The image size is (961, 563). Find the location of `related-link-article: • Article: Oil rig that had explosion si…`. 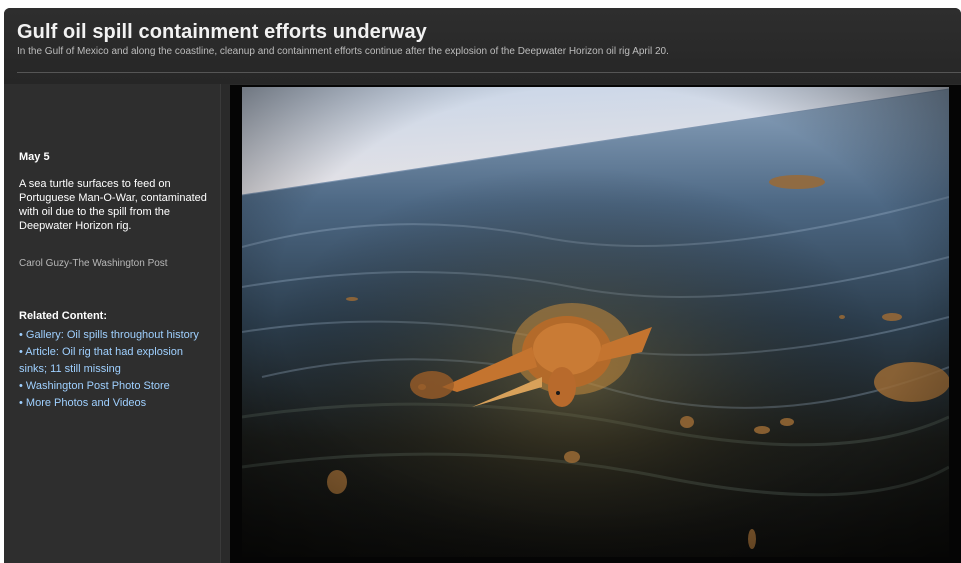

related-link-article: • Article: Oil rig that had explosion si… is located at coordinates (101, 360).